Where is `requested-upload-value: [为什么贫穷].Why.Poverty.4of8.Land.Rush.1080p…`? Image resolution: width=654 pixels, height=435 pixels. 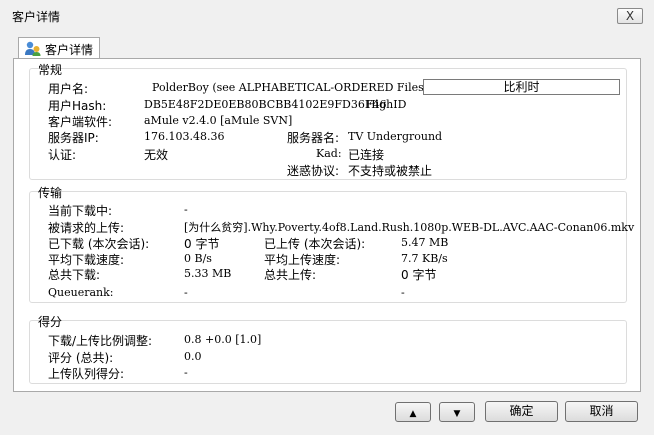 requested-upload-value: [为什么贫穷].Why.Poverty.4of8.Land.Rush.1080p… is located at coordinates (409, 227).